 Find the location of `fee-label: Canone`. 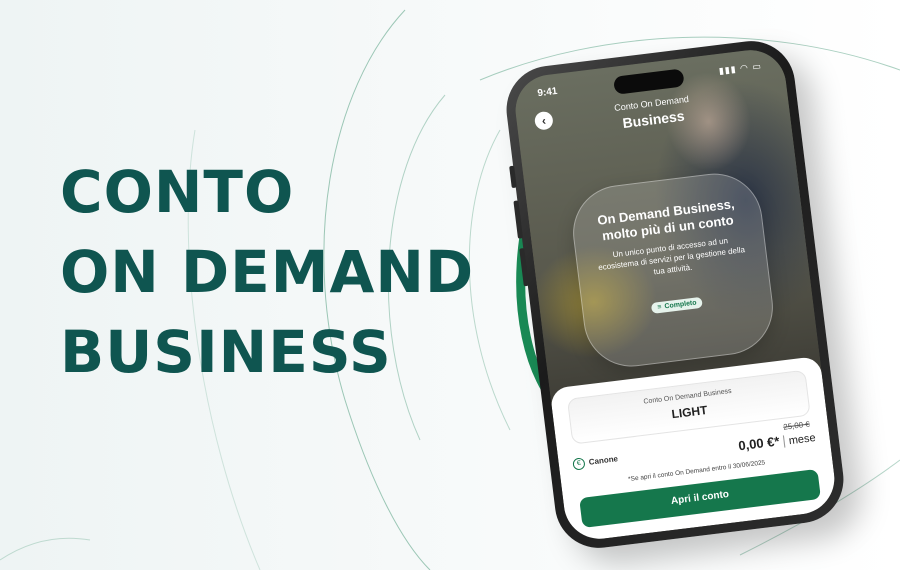

fee-label: Canone is located at coordinates (603, 460).